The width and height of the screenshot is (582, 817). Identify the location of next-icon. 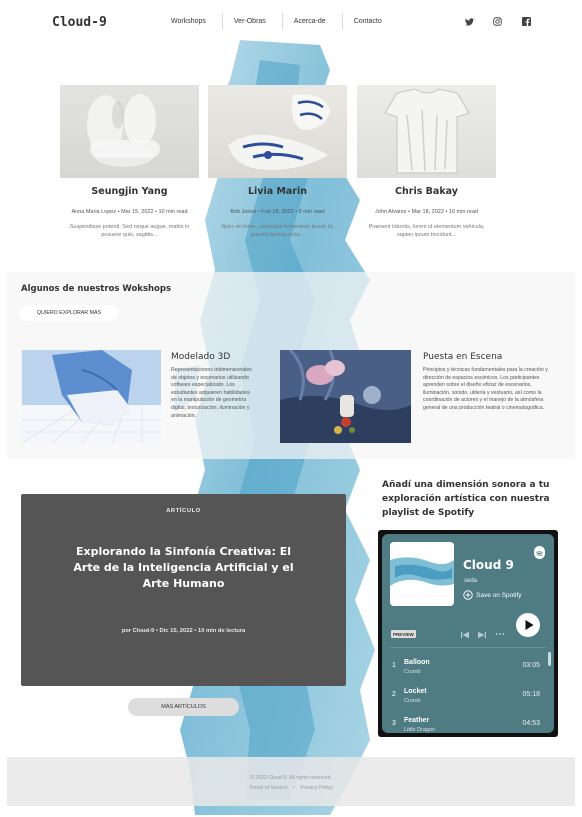
(482, 636).